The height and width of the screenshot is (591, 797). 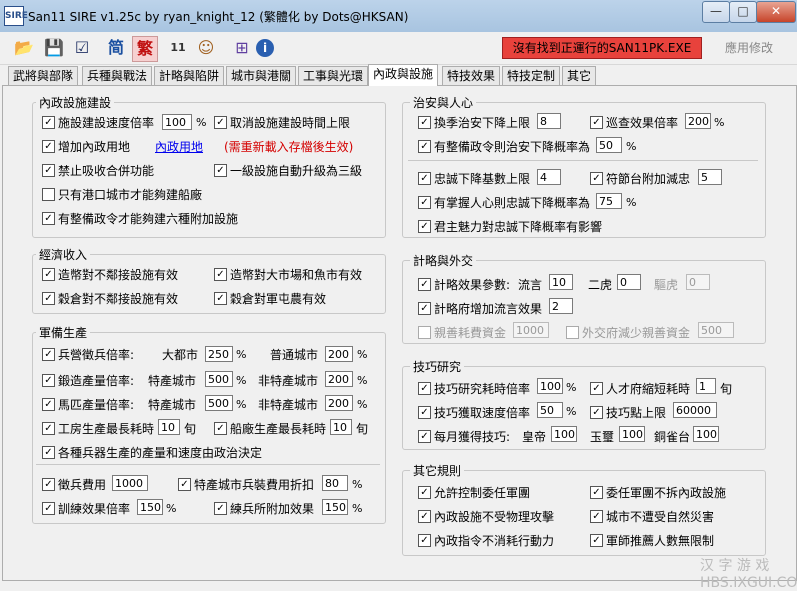 What do you see at coordinates (333, 76) in the screenshot?
I see `tab-works: 工事與光環` at bounding box center [333, 76].